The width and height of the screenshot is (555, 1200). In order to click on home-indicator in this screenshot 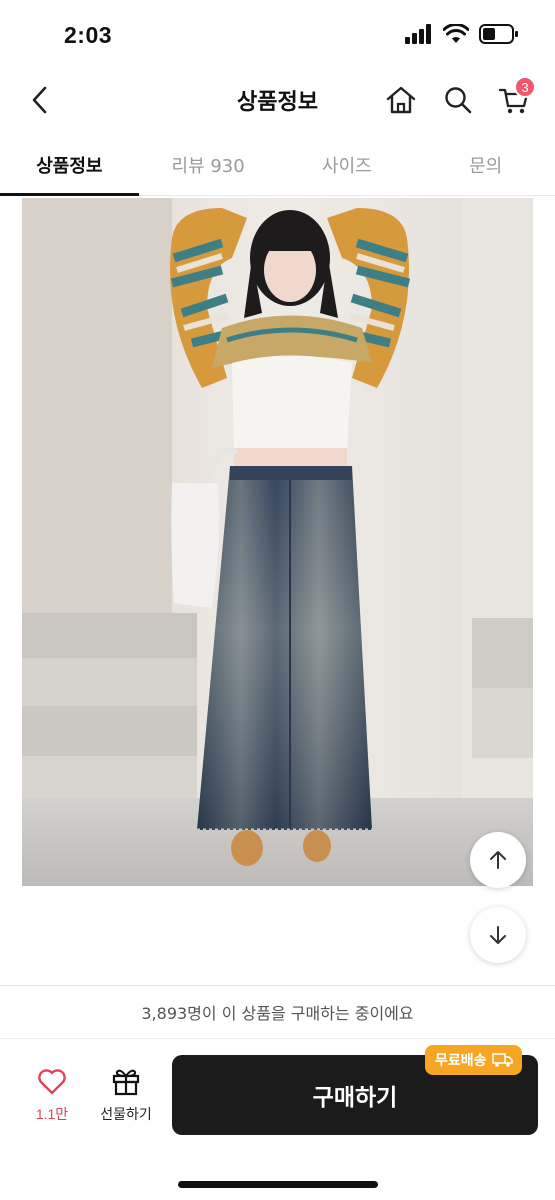, I will do `click(278, 1184)`.